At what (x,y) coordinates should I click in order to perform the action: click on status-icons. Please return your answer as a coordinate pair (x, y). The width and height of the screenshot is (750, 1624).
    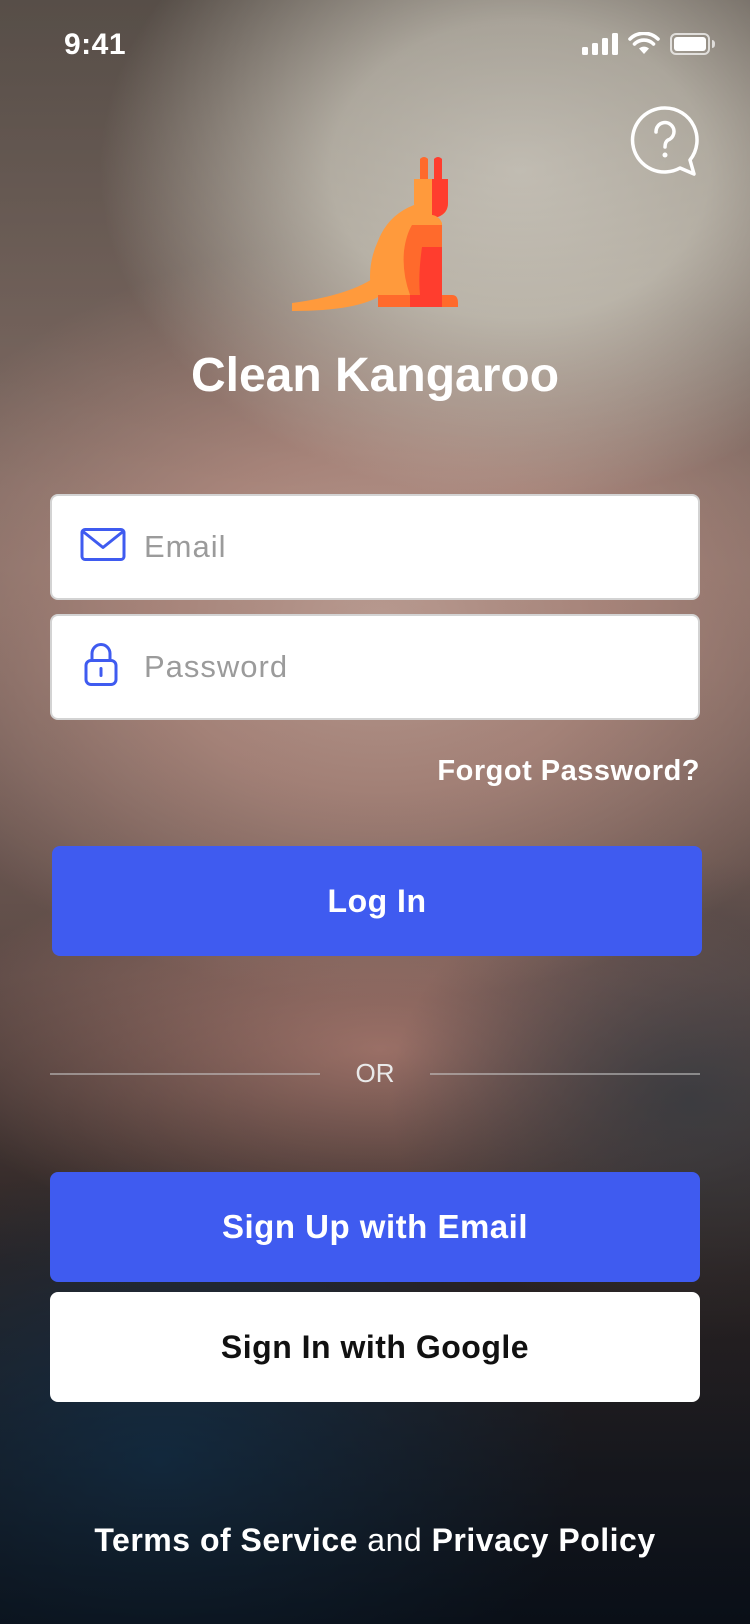
    Looking at the image, I should click on (649, 44).